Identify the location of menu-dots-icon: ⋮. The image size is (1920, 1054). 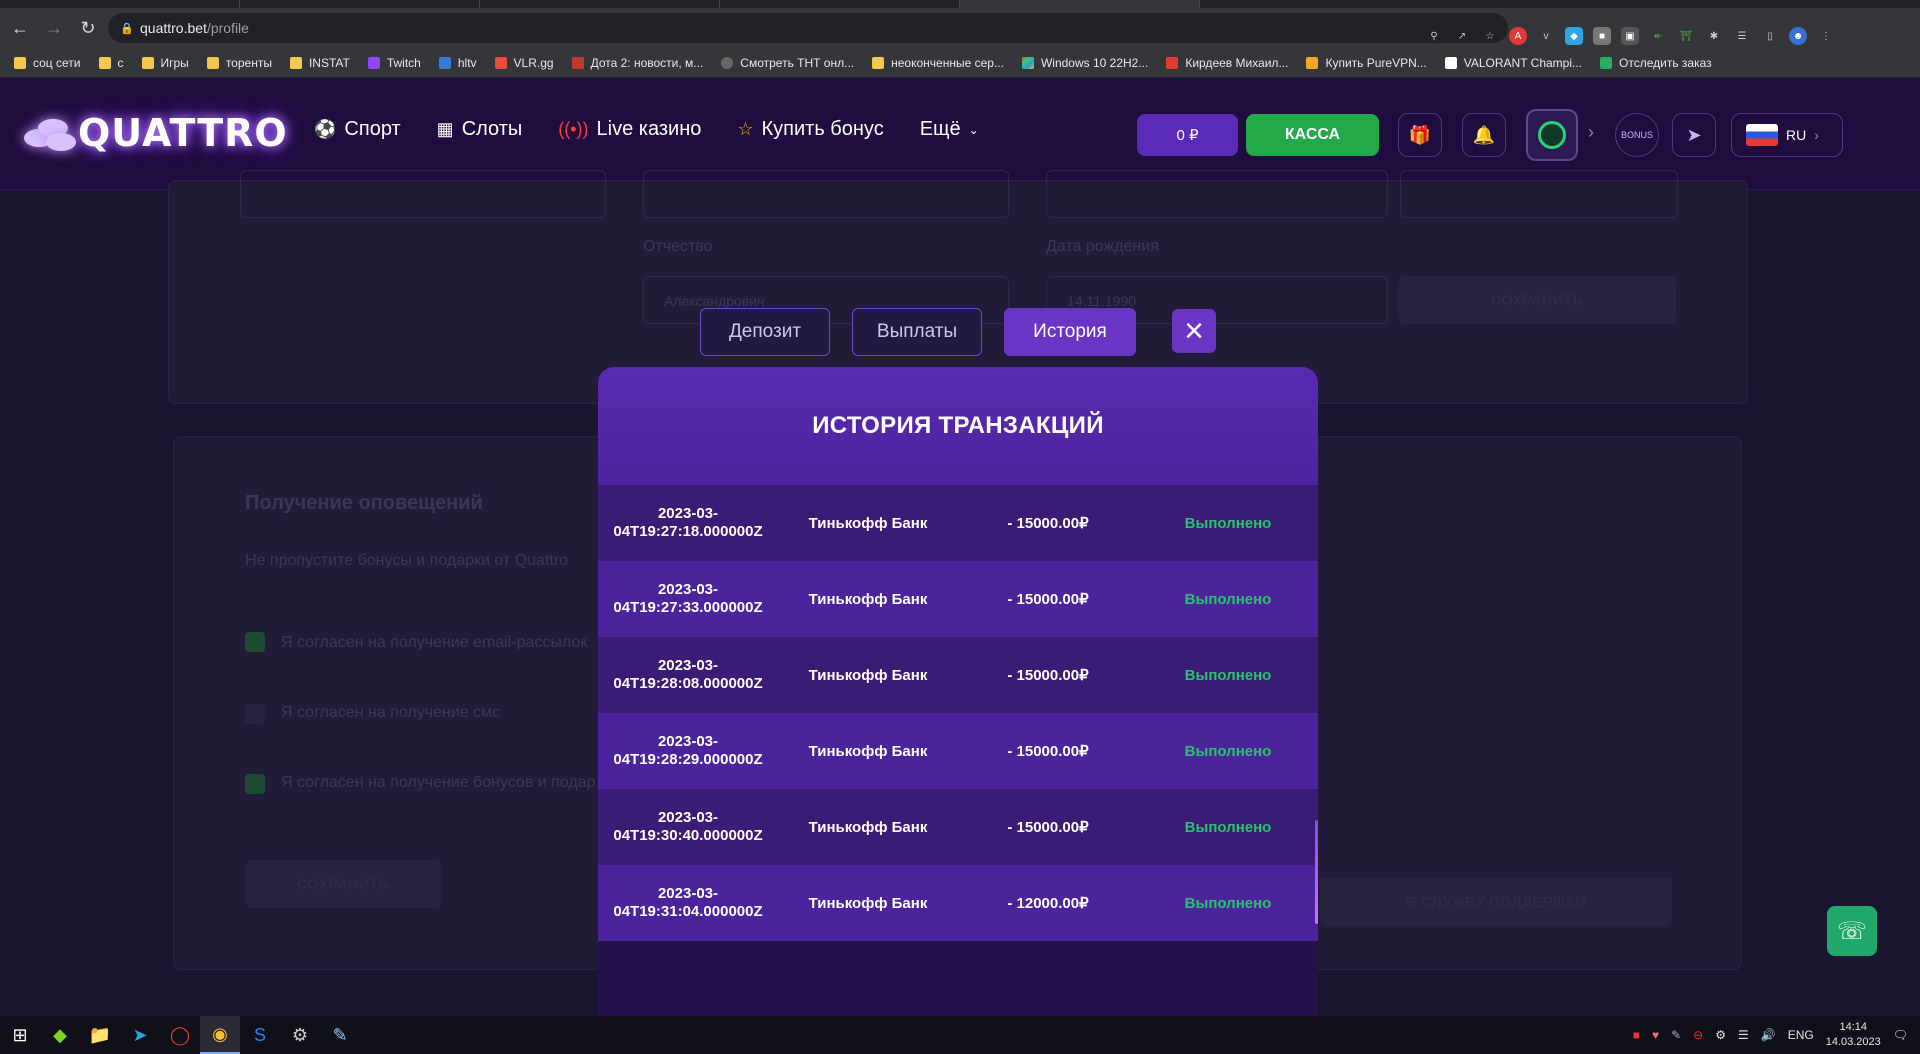
(1826, 36).